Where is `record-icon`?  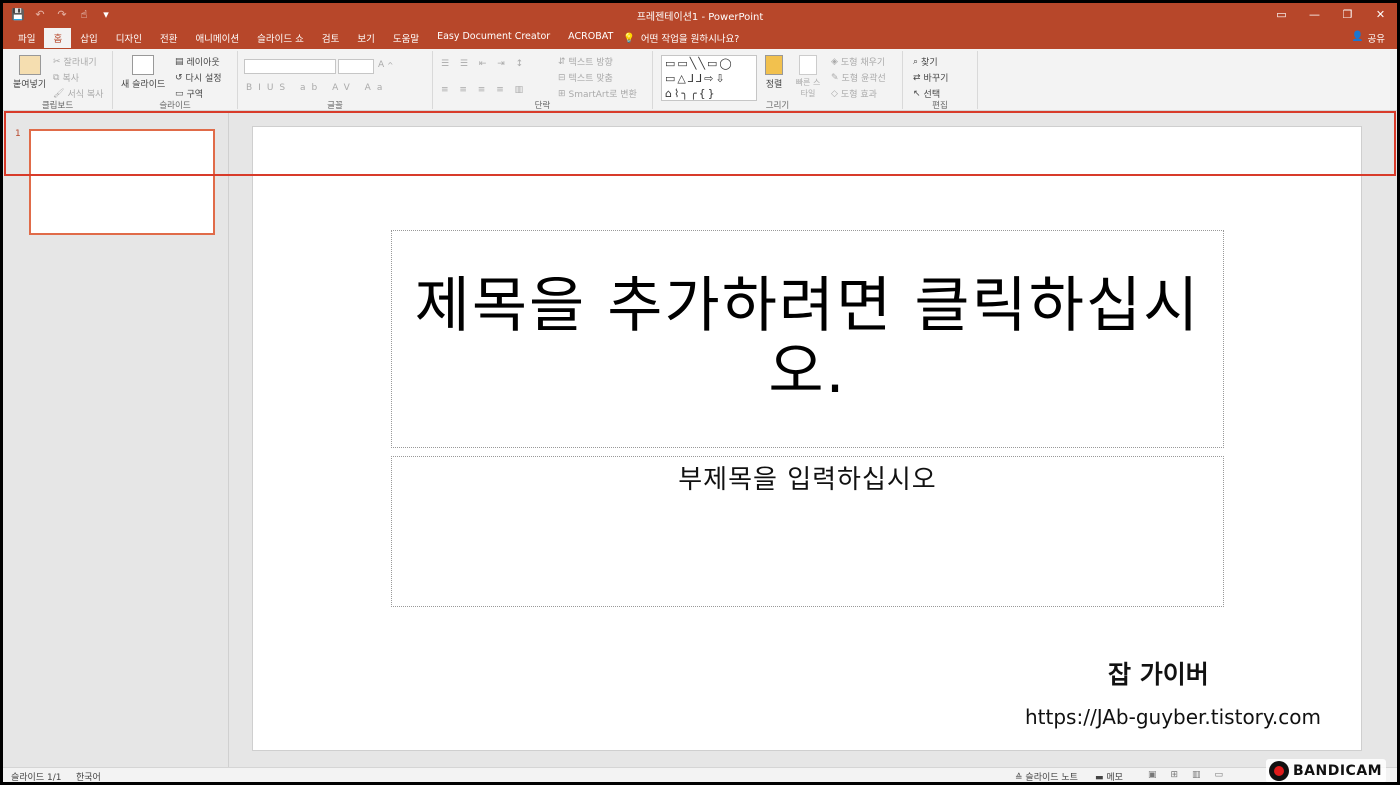
record-icon is located at coordinates (1279, 771).